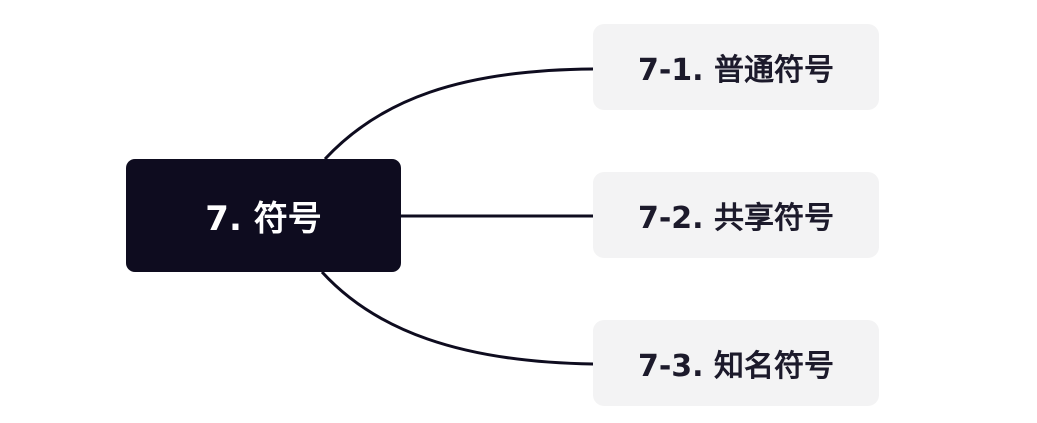  I want to click on child-node-1-label: 7-1. 普通符号, so click(736, 70).